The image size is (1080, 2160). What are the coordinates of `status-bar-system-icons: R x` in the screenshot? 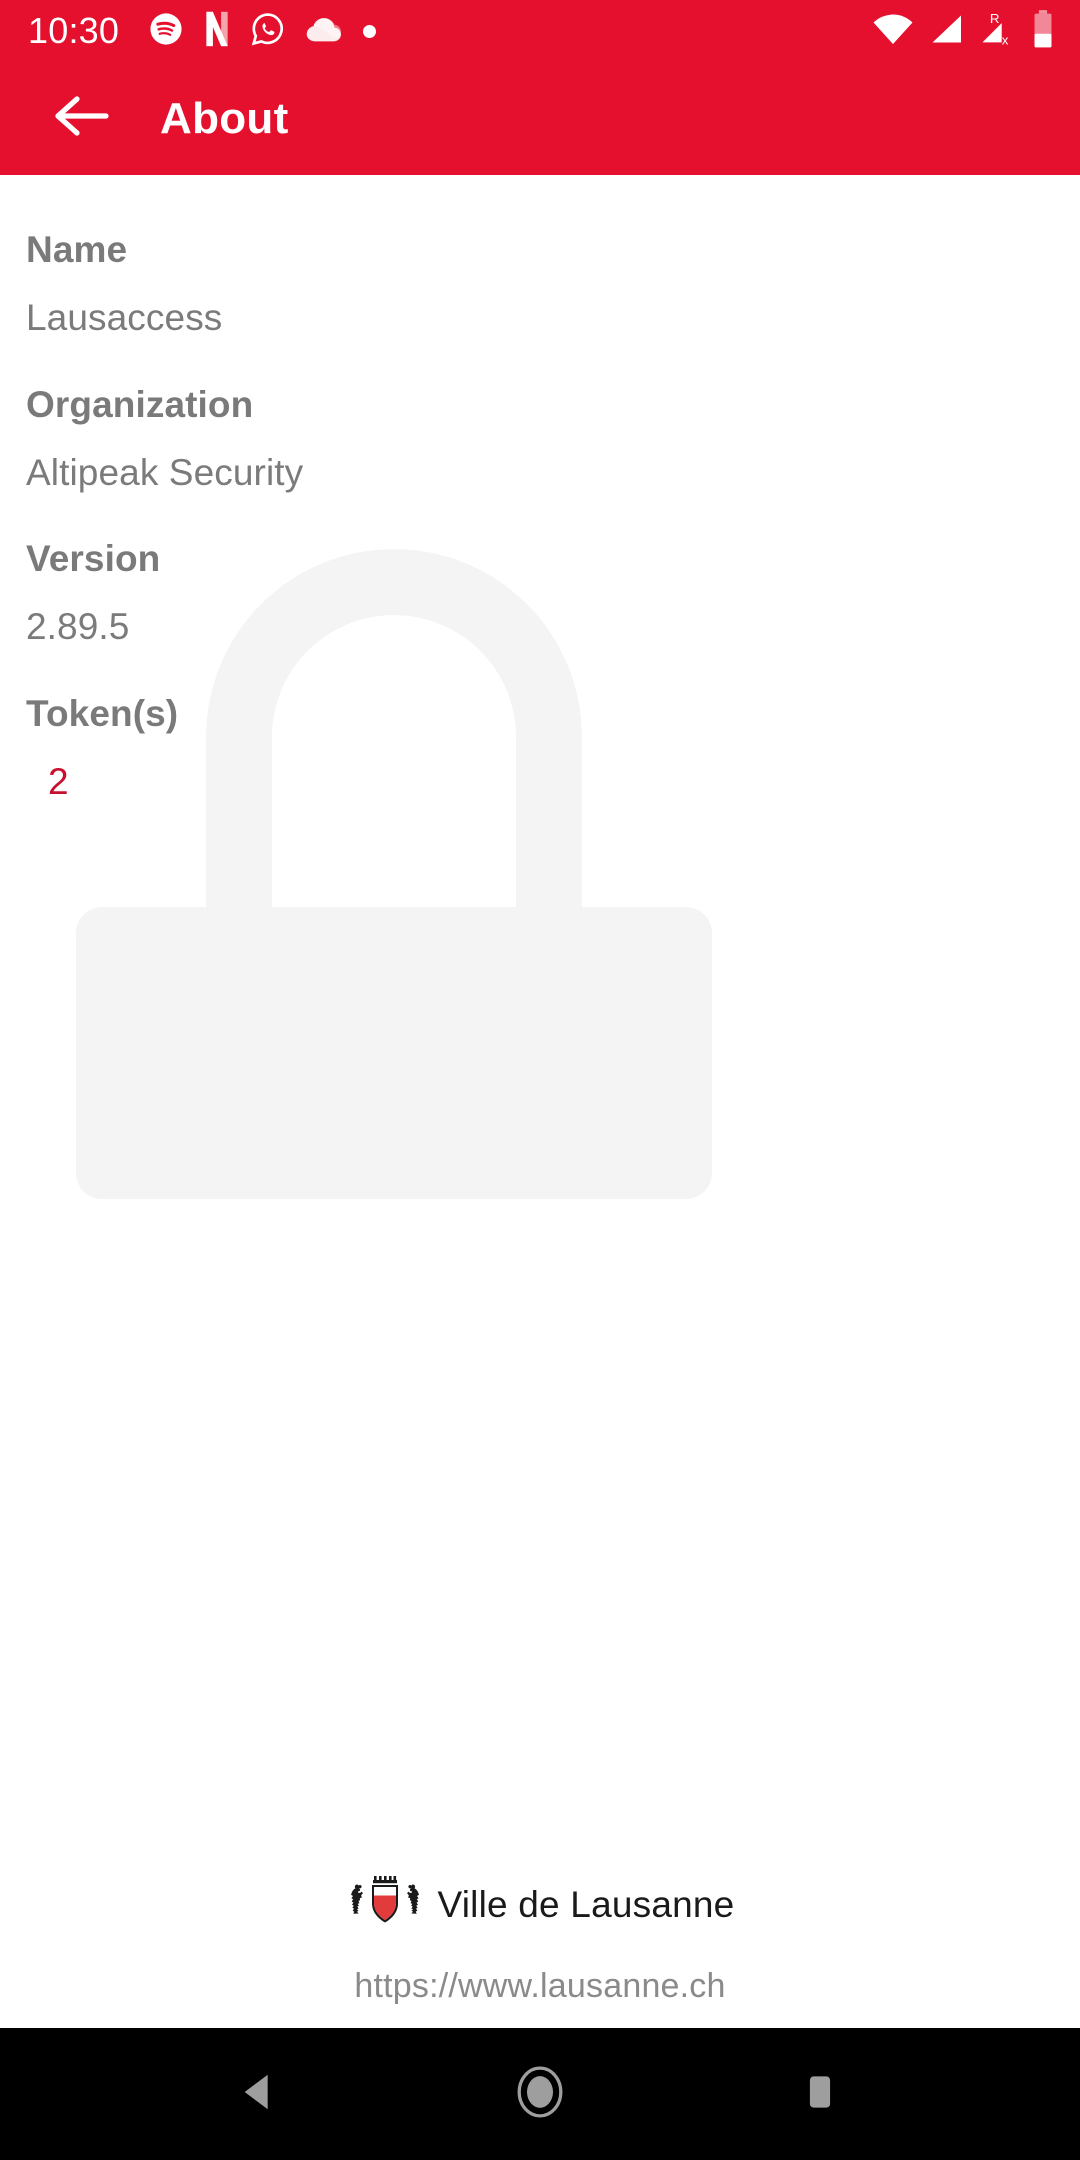 It's located at (963, 31).